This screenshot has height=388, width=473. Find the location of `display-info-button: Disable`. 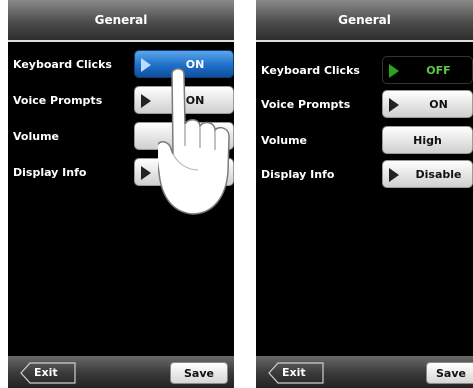

display-info-button: Disable is located at coordinates (427, 174).